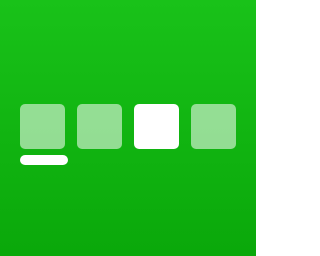 The image size is (320, 256). I want to click on tile-3-highlighted, so click(156, 126).